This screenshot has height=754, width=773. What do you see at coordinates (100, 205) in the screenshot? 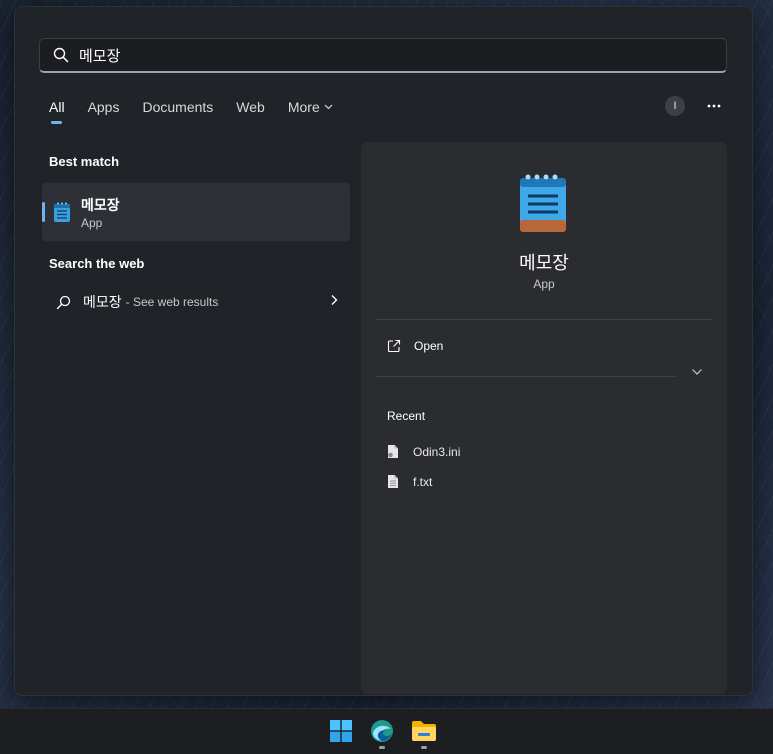
I see `best-match-name: 메모장` at bounding box center [100, 205].